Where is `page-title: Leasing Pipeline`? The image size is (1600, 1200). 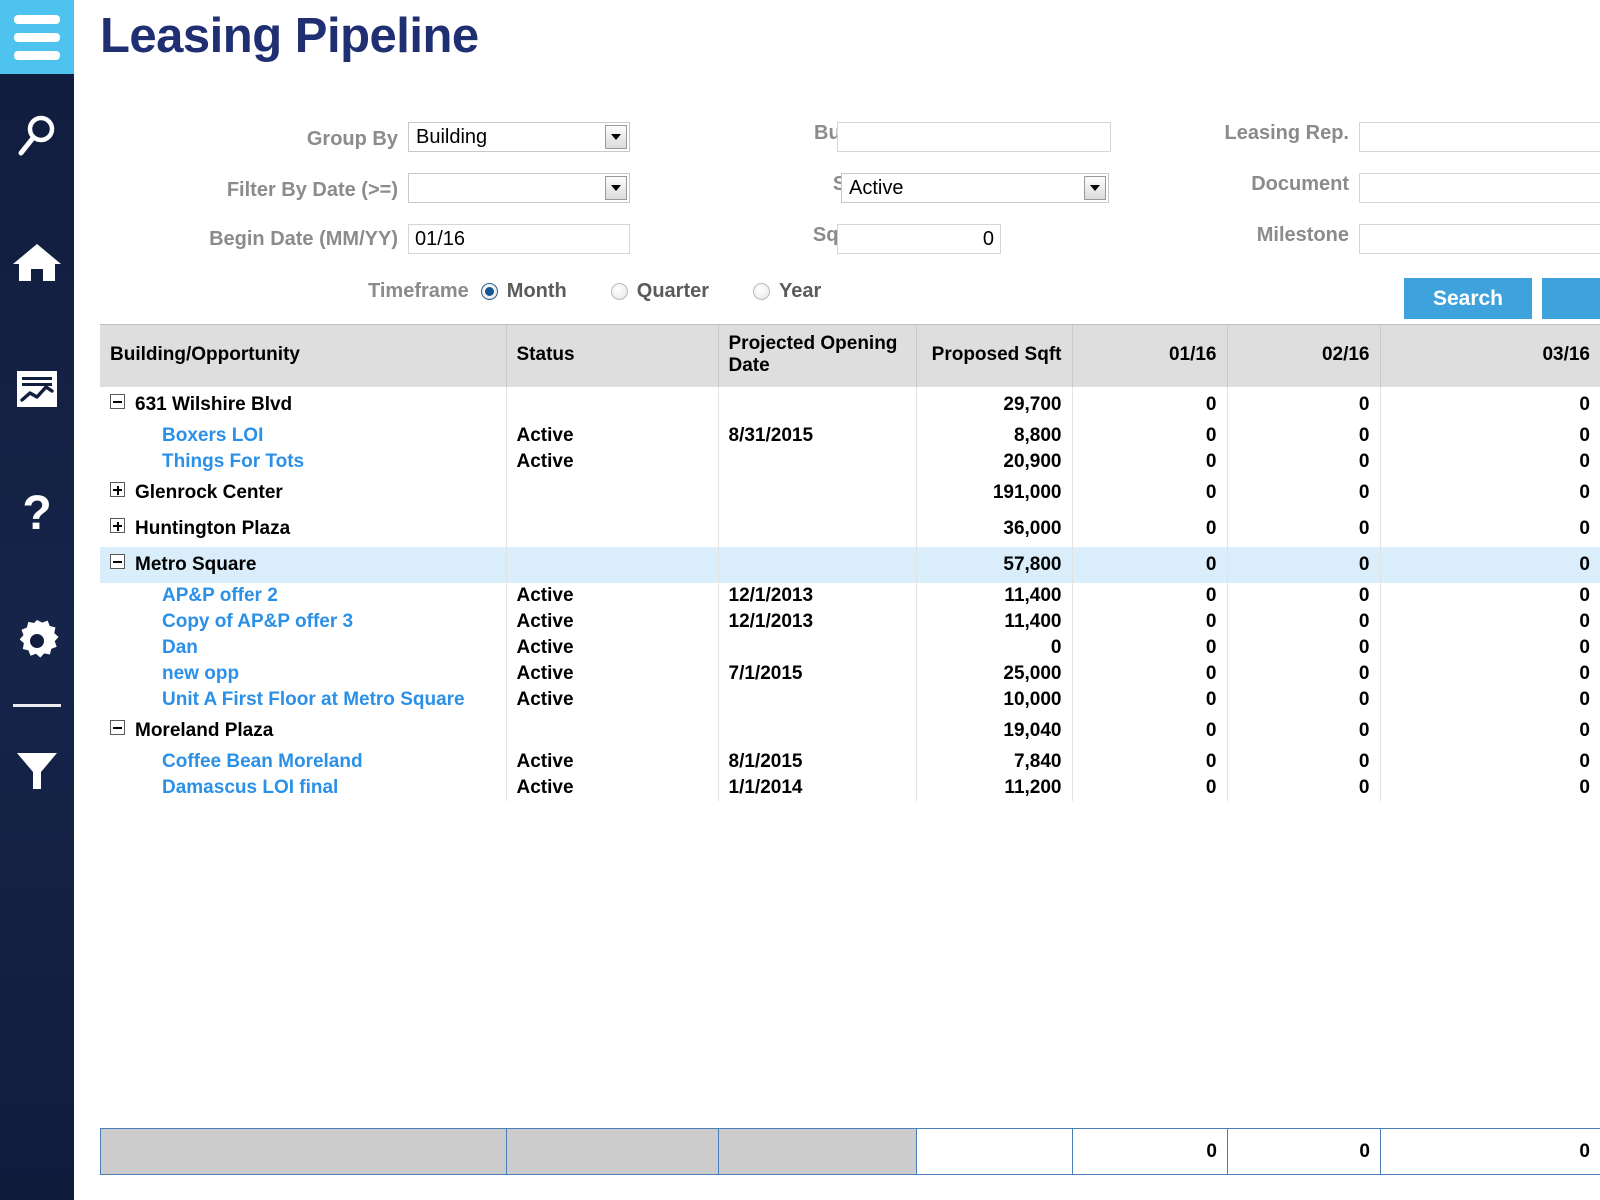
page-title: Leasing Pipeline is located at coordinates (289, 36).